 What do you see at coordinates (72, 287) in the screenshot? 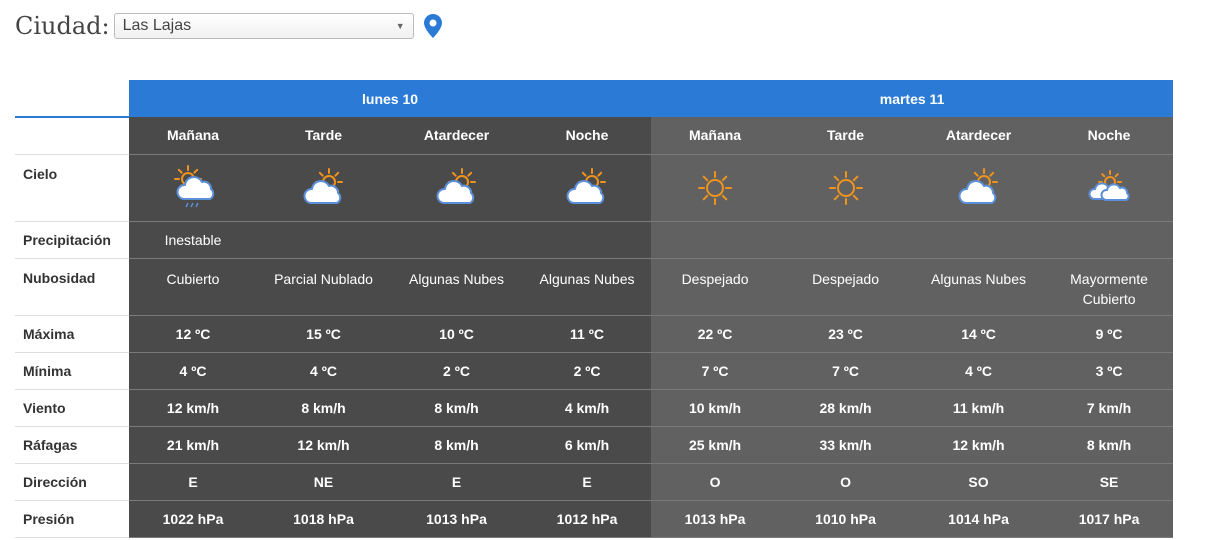
I see `row-label-cloud: Nubosidad` at bounding box center [72, 287].